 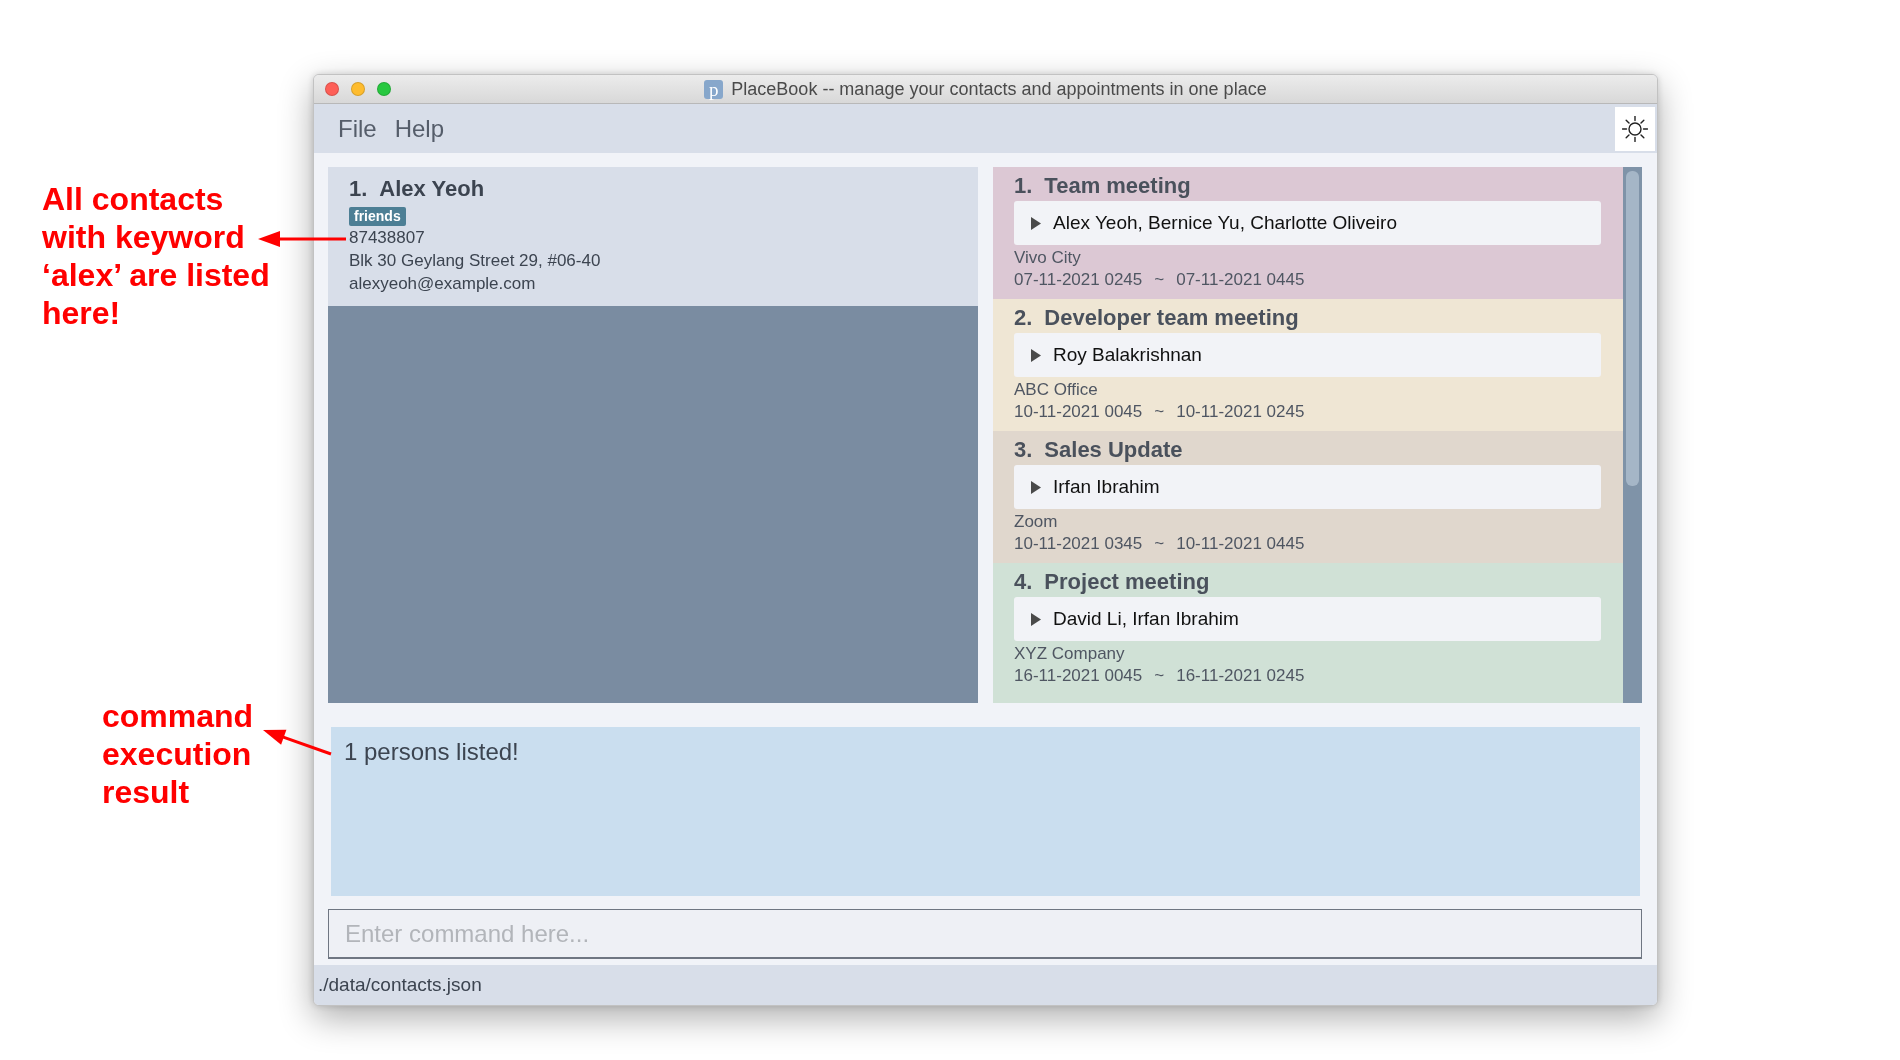 I want to click on appointment-location: Vivo City, so click(x=1047, y=258).